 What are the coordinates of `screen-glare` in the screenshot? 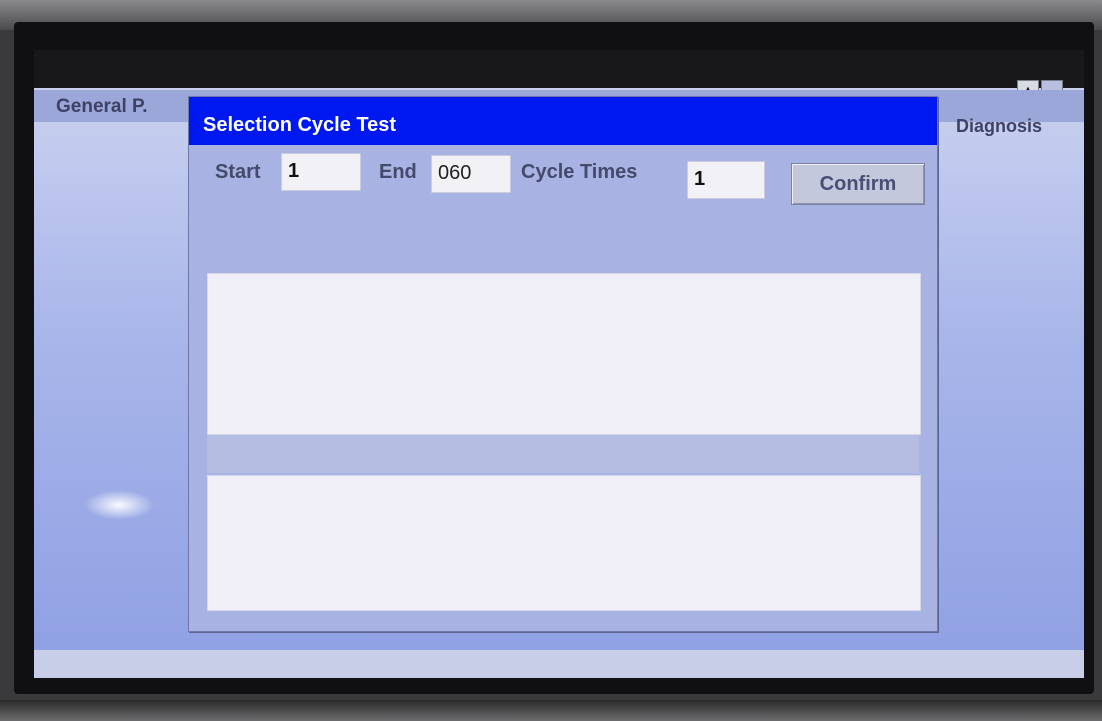 It's located at (119, 505).